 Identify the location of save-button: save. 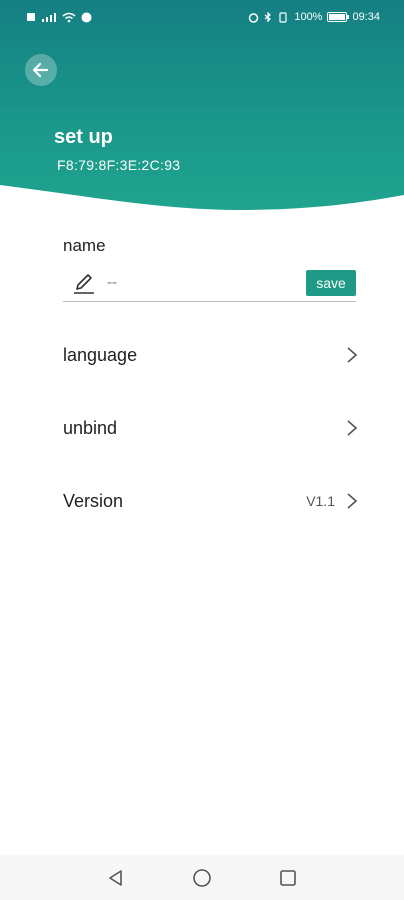
(331, 282).